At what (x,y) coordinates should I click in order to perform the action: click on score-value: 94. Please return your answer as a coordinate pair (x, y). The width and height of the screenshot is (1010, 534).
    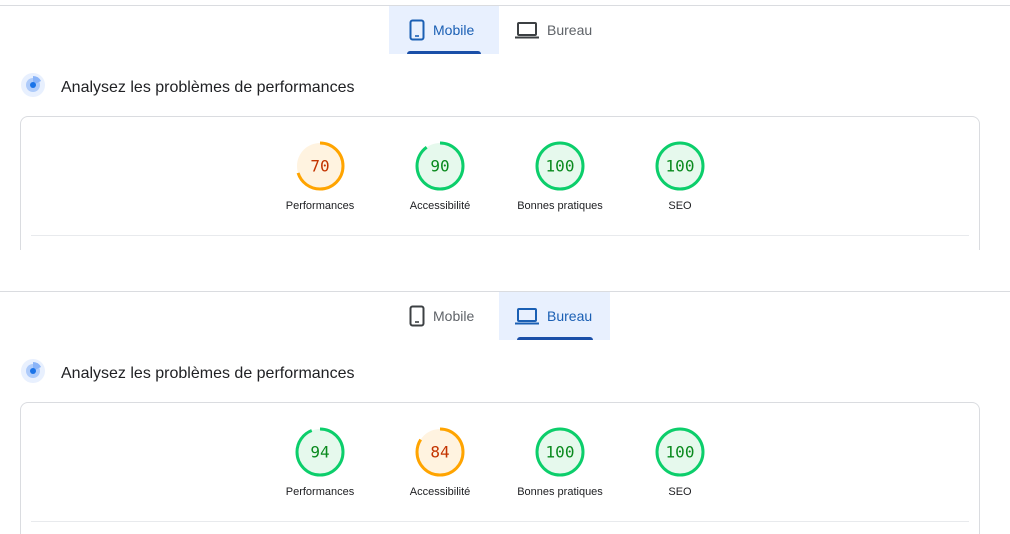
    Looking at the image, I should click on (319, 452).